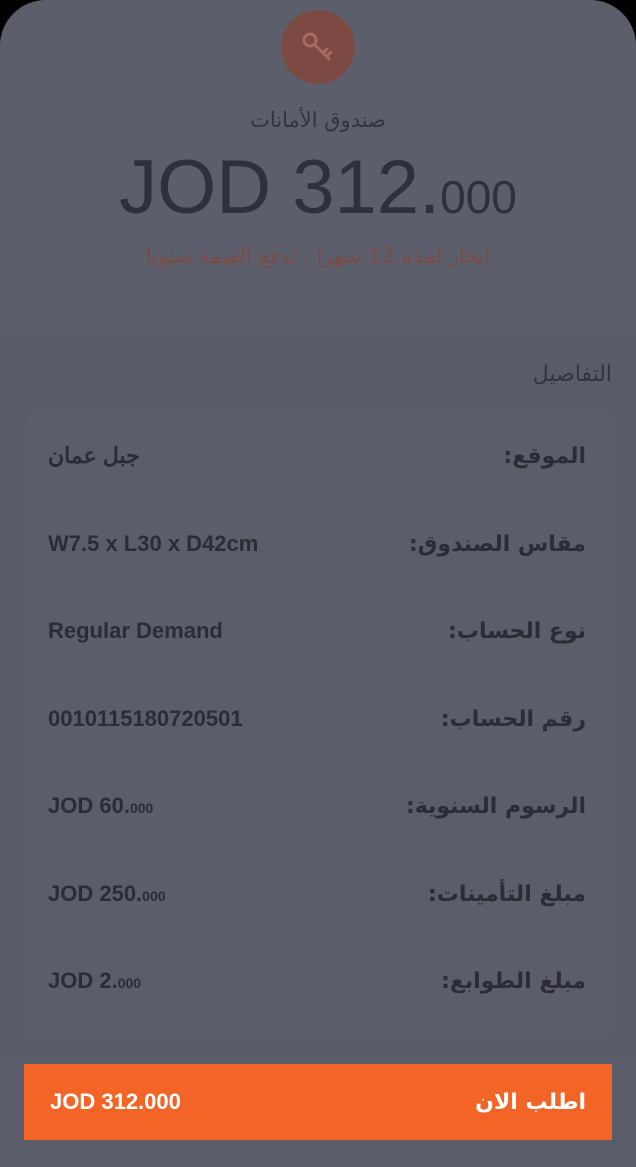 The image size is (636, 1167). What do you see at coordinates (145, 718) in the screenshot?
I see `account-number-value: 0010115180720501` at bounding box center [145, 718].